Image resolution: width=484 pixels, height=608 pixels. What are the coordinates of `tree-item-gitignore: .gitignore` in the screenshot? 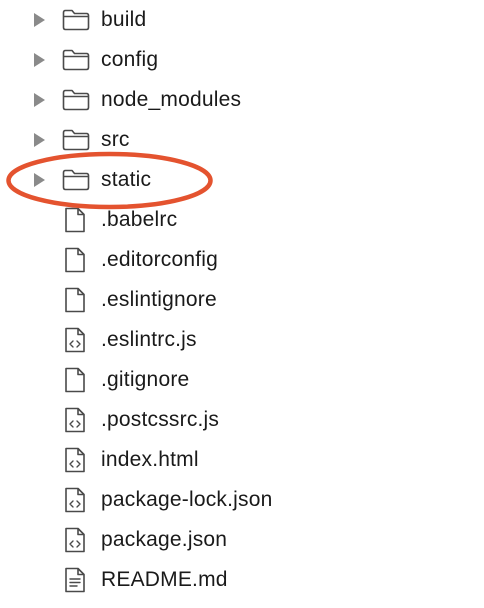 It's located at (242, 380).